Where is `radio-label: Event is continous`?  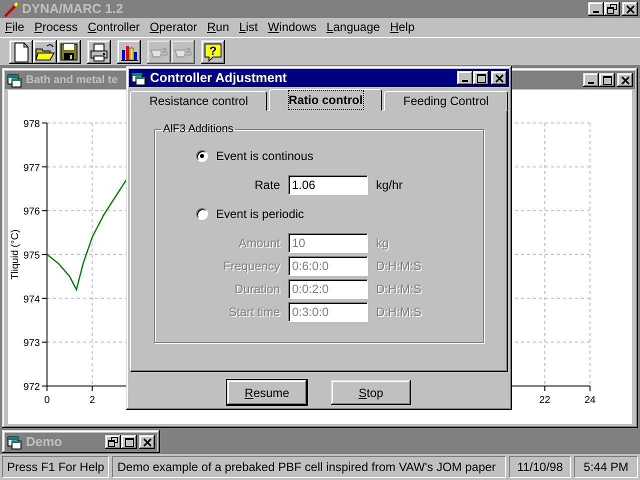 radio-label: Event is continous is located at coordinates (265, 156).